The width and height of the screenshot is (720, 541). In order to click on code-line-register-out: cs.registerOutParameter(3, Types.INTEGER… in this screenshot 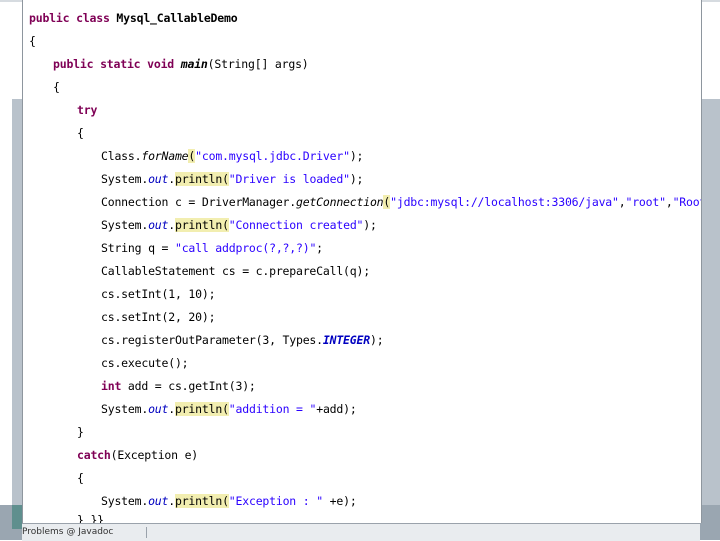, I will do `click(242, 340)`.